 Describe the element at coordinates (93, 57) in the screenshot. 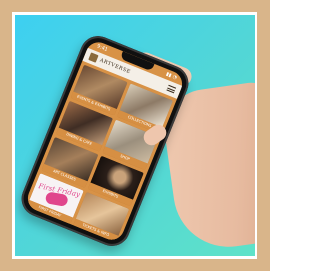

I see `logo-icon` at that location.